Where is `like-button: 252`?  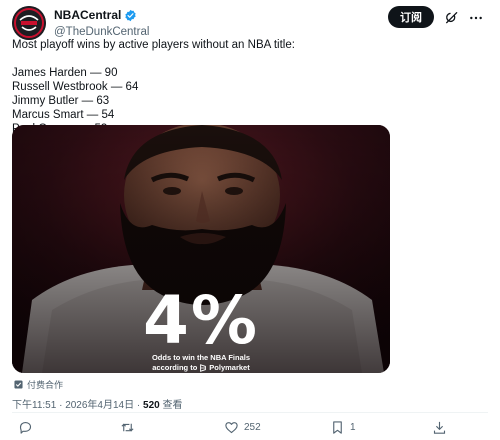
like-button: 252 is located at coordinates (242, 427).